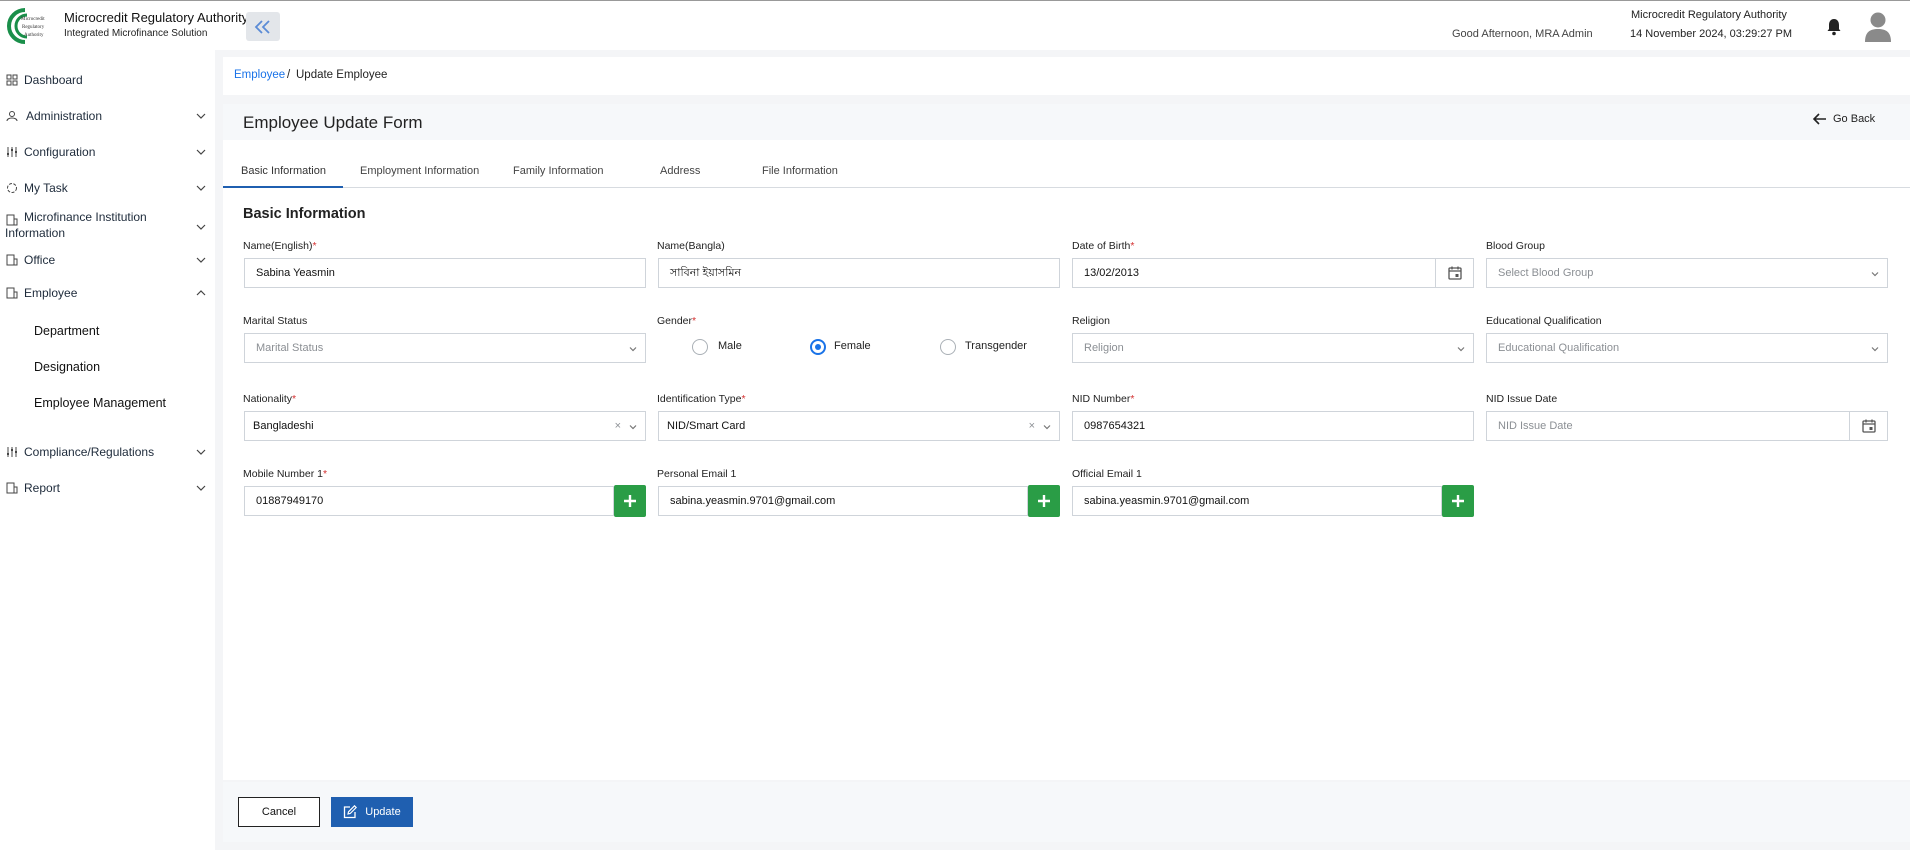 This screenshot has width=1910, height=850. I want to click on office-icon, so click(12, 260).